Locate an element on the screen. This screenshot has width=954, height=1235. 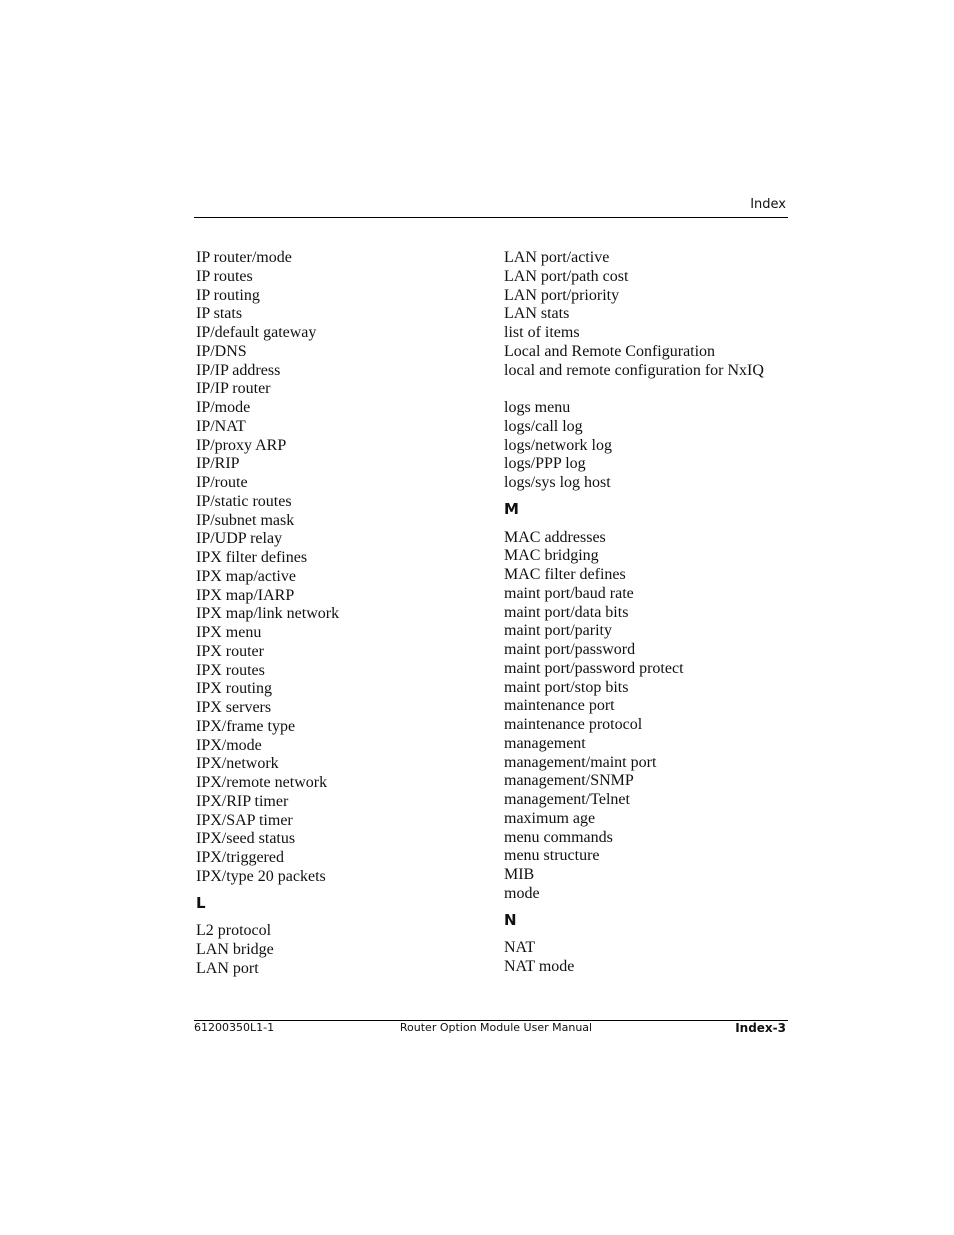
index-entry: LAN stats is located at coordinates (537, 314).